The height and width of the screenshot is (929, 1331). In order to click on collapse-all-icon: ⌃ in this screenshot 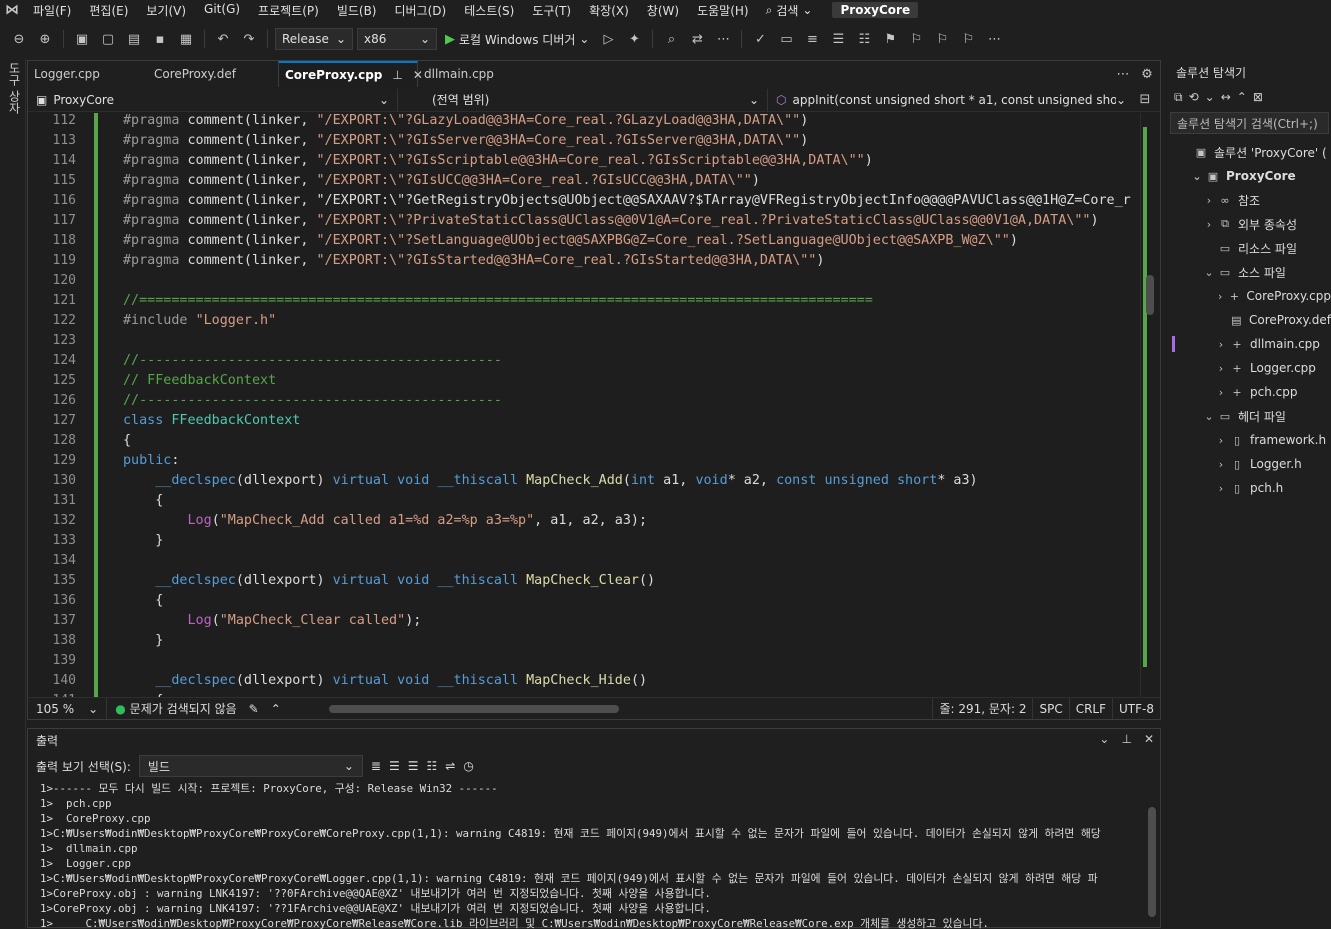, I will do `click(1242, 97)`.